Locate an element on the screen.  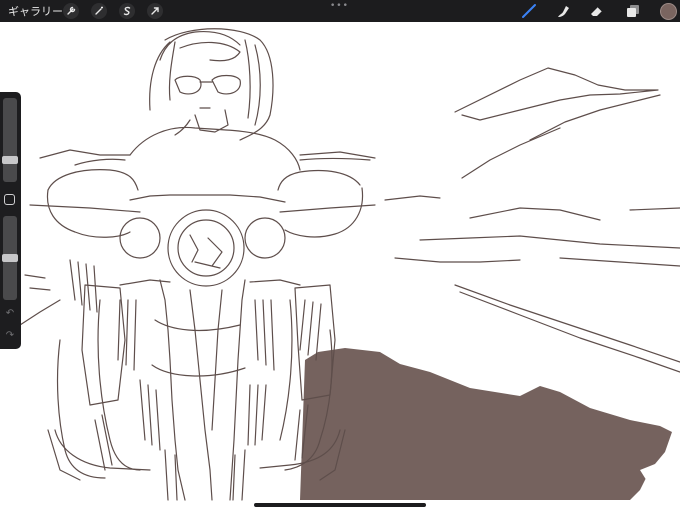
wrench-icon is located at coordinates (71, 11).